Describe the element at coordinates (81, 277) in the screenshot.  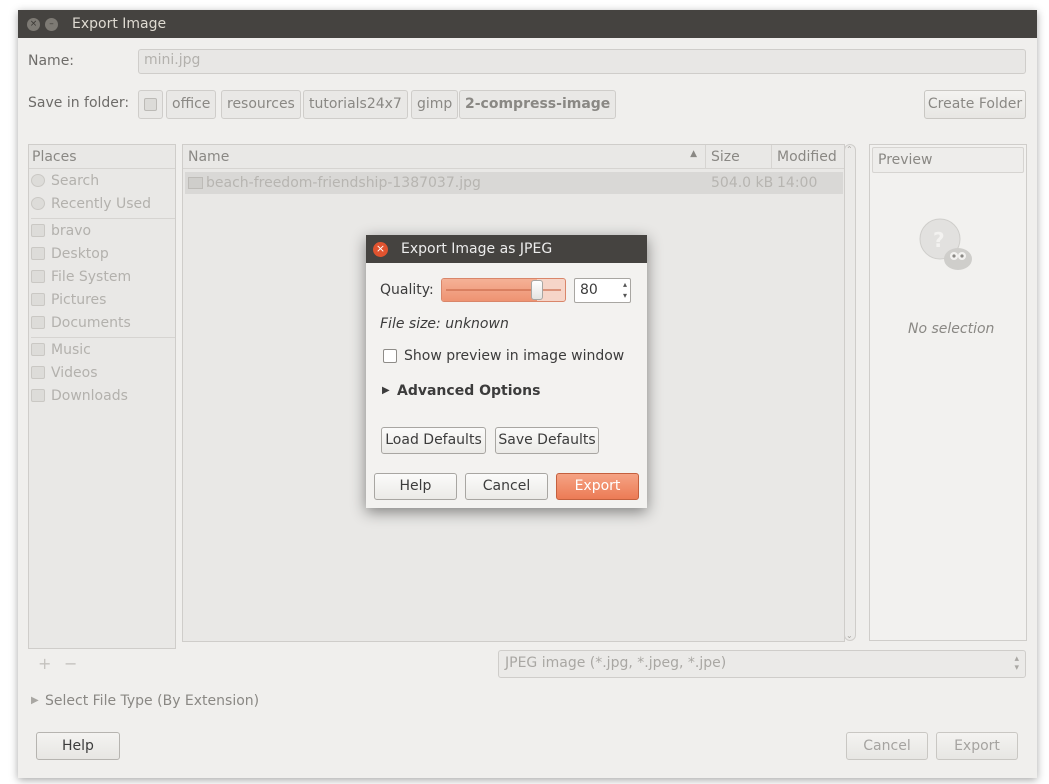
I see `place-file-system: File System` at that location.